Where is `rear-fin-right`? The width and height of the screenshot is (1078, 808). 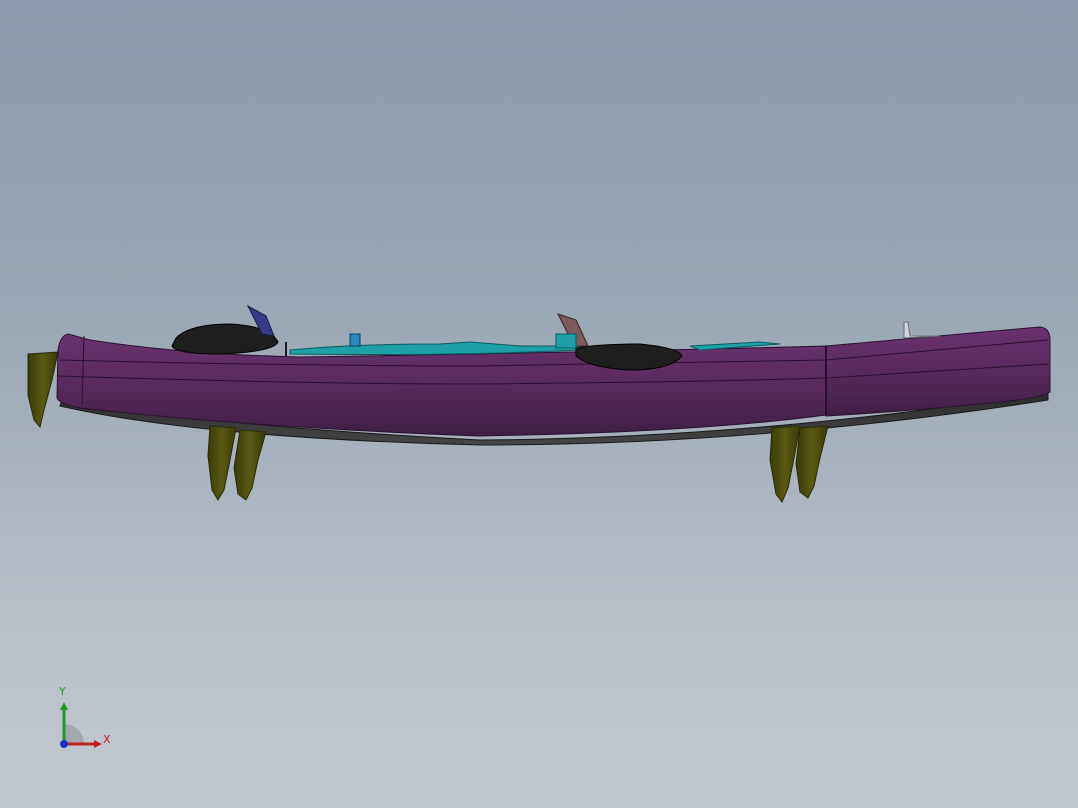 rear-fin-right is located at coordinates (250, 465).